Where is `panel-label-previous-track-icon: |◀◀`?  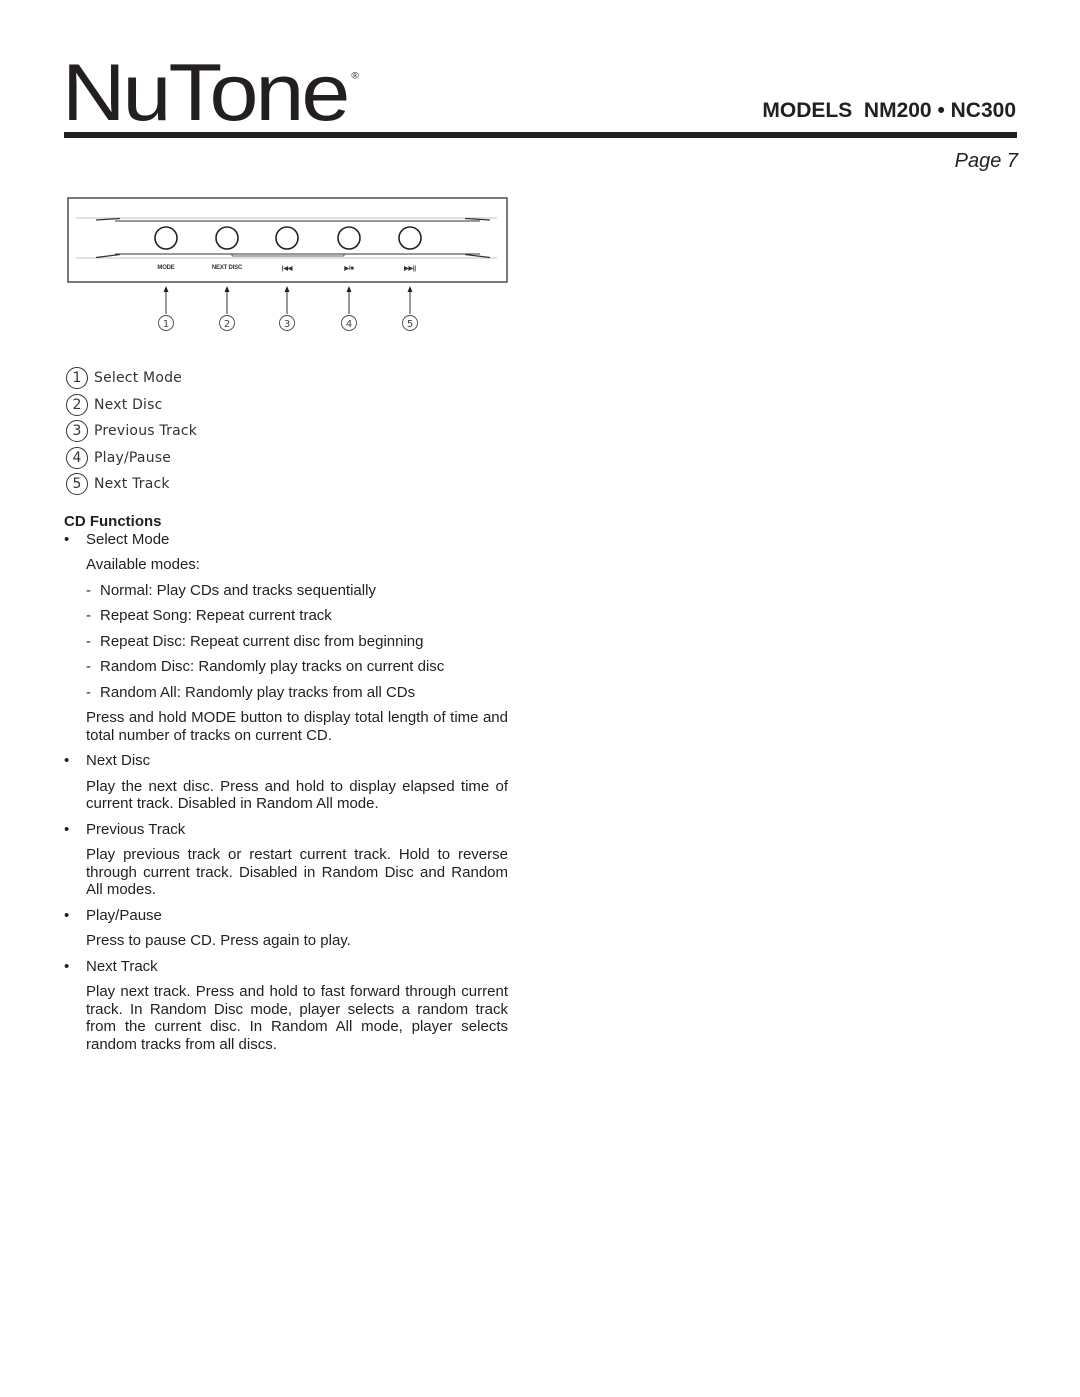 panel-label-previous-track-icon: |◀◀ is located at coordinates (287, 269).